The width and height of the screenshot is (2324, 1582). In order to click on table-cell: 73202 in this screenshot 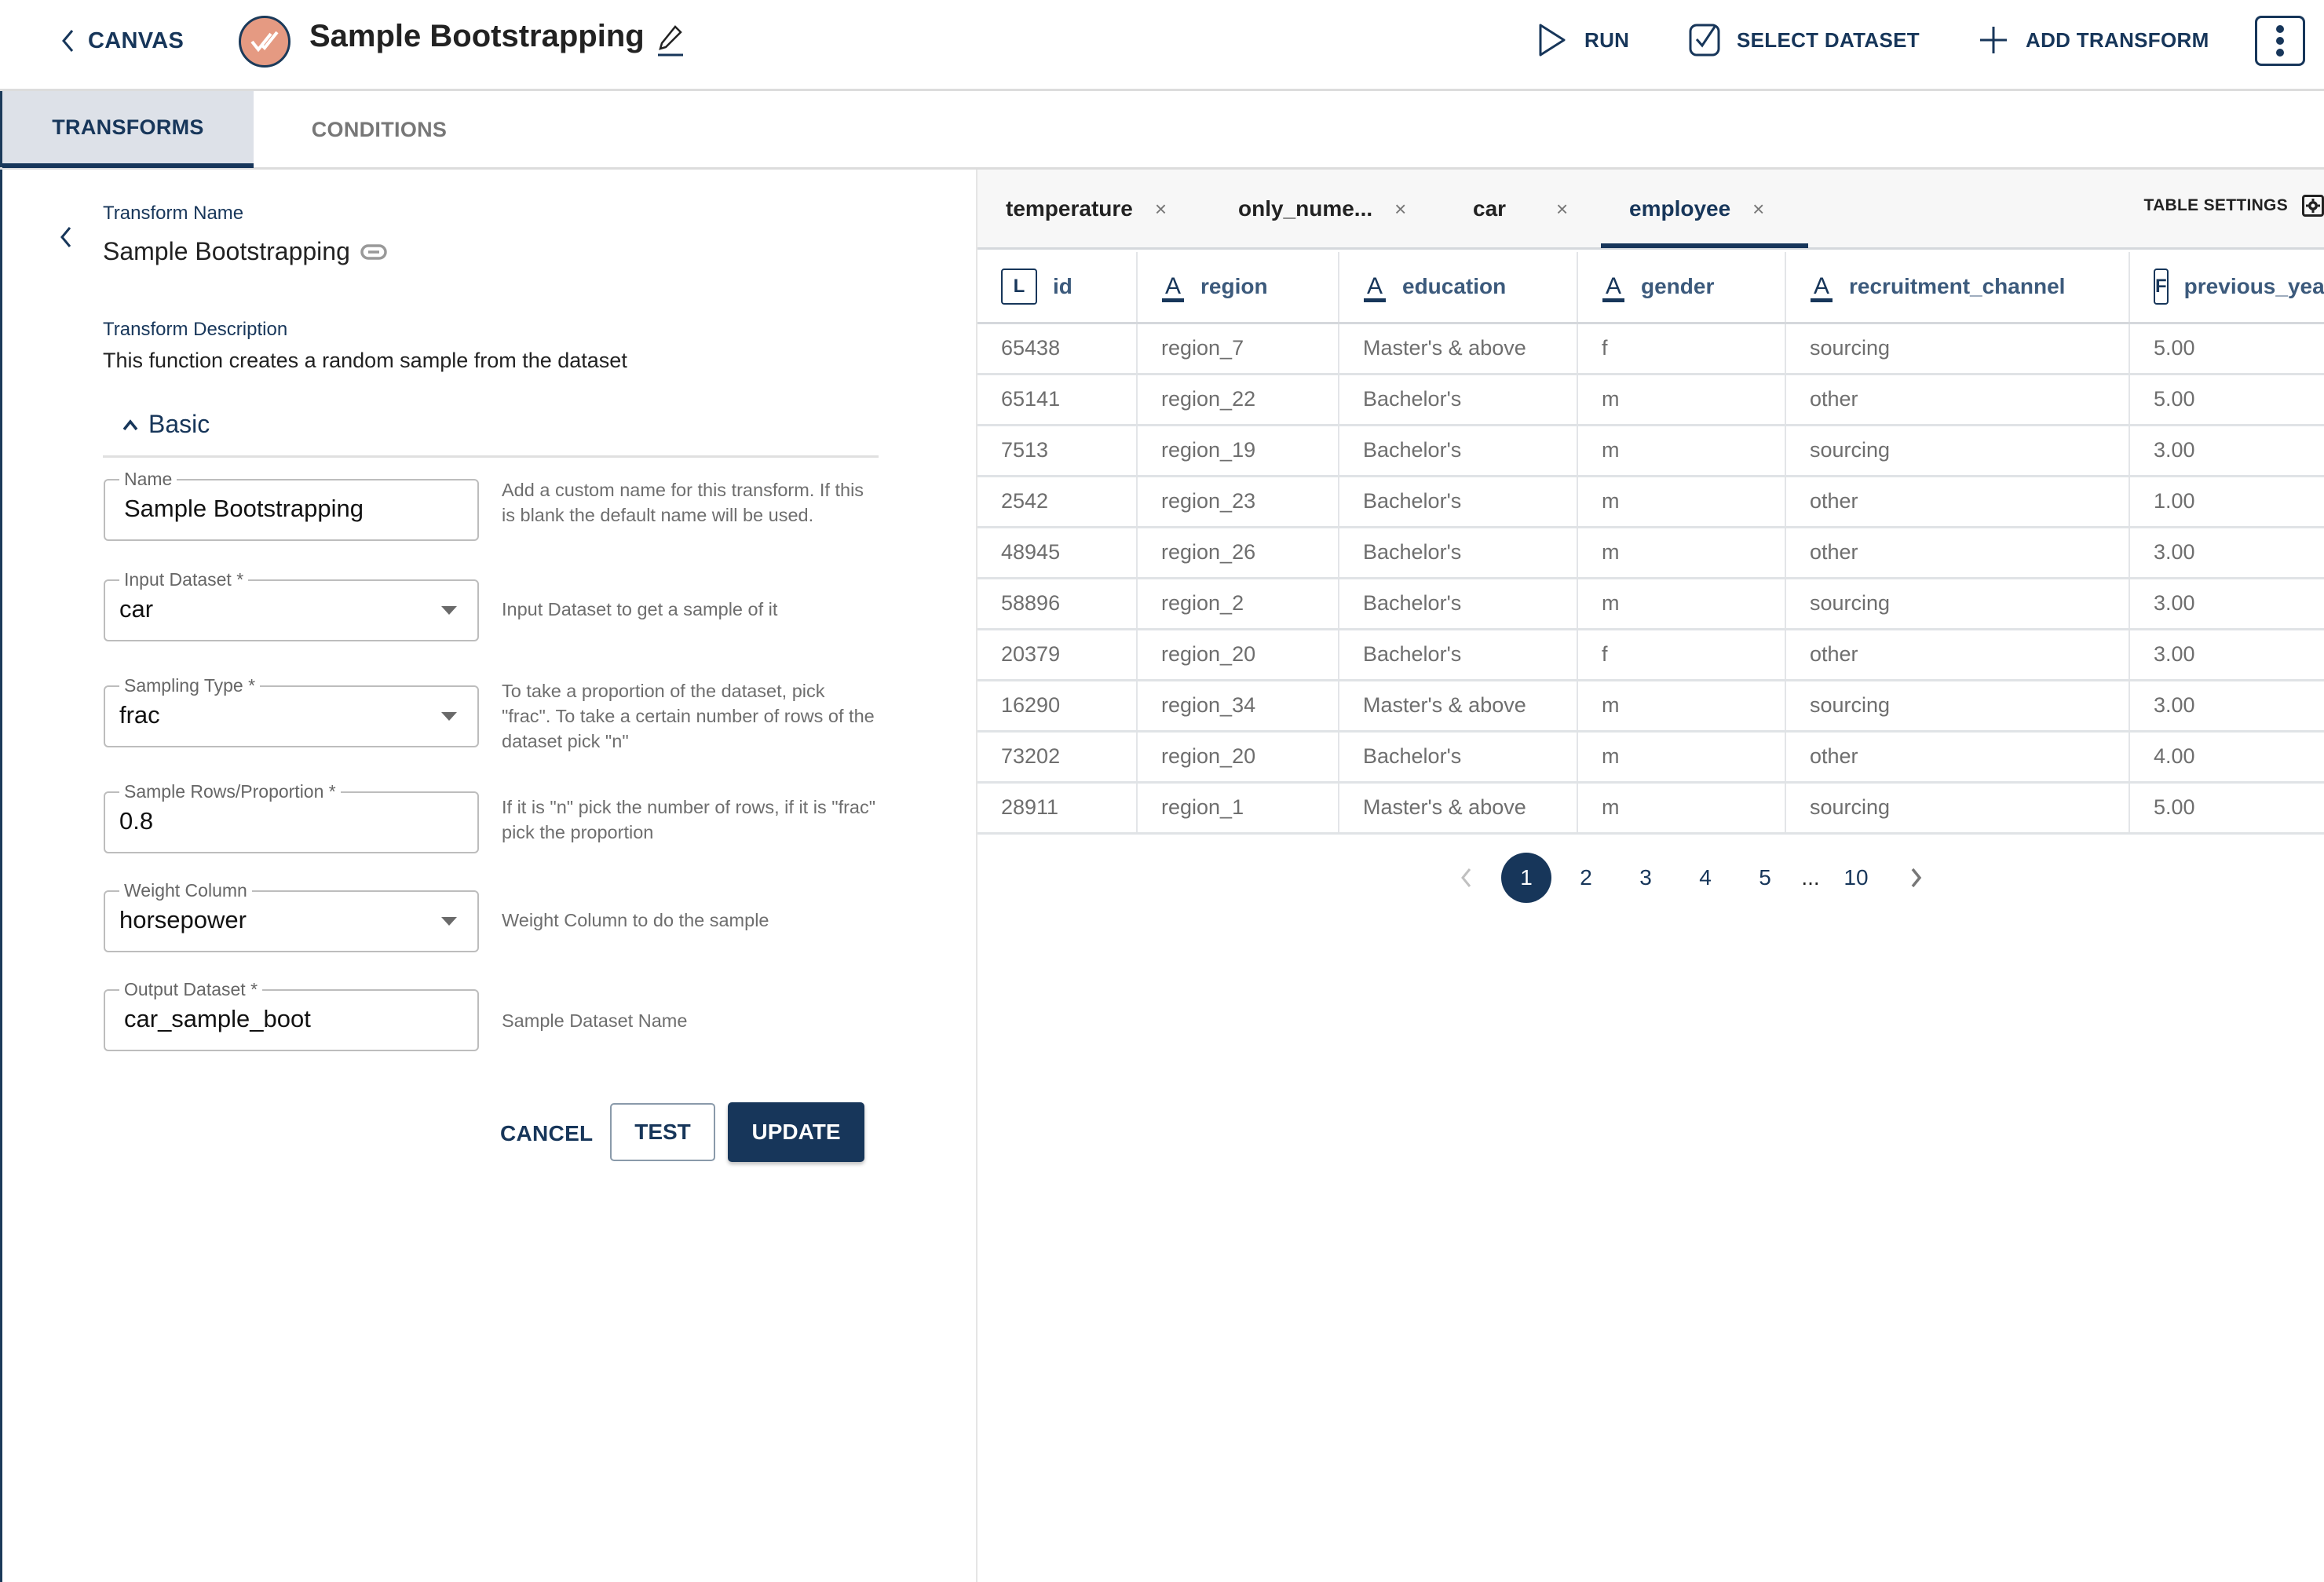, I will do `click(1057, 757)`.